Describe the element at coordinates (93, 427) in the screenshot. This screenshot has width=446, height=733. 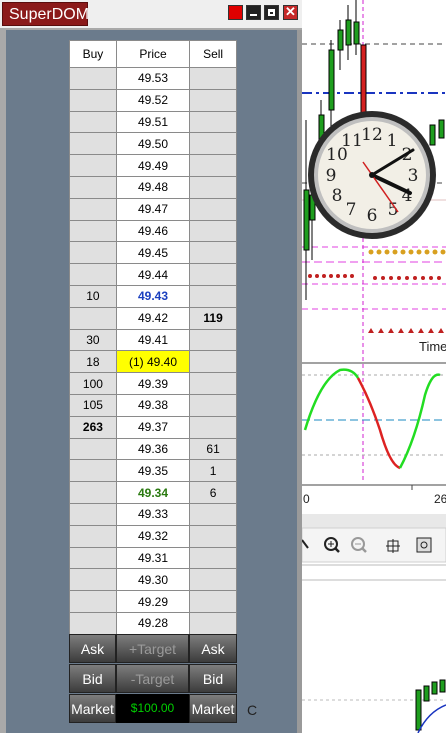
I see `buy-cell: 263` at that location.